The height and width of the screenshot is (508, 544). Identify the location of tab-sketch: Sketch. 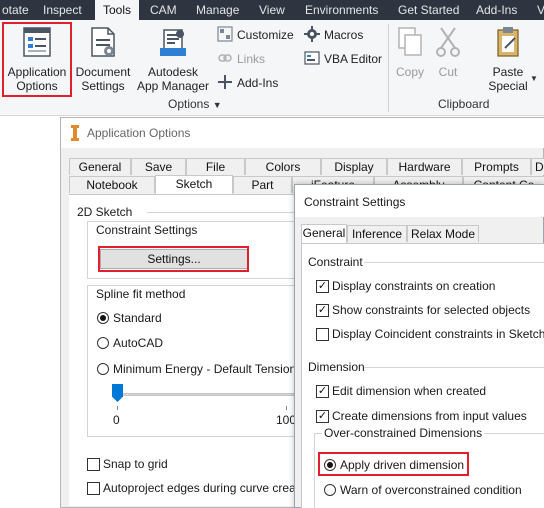
(194, 185).